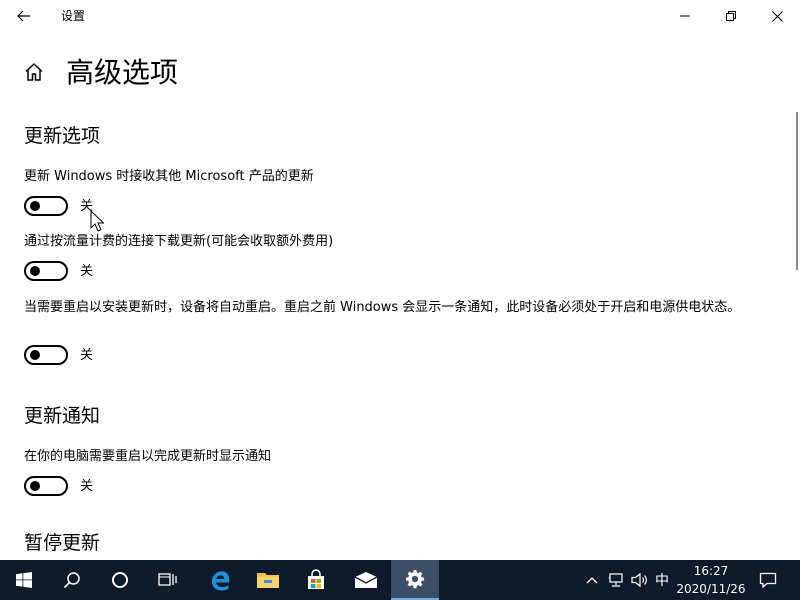 This screenshot has height=600, width=800. I want to click on ime-indicator: 中, so click(662, 580).